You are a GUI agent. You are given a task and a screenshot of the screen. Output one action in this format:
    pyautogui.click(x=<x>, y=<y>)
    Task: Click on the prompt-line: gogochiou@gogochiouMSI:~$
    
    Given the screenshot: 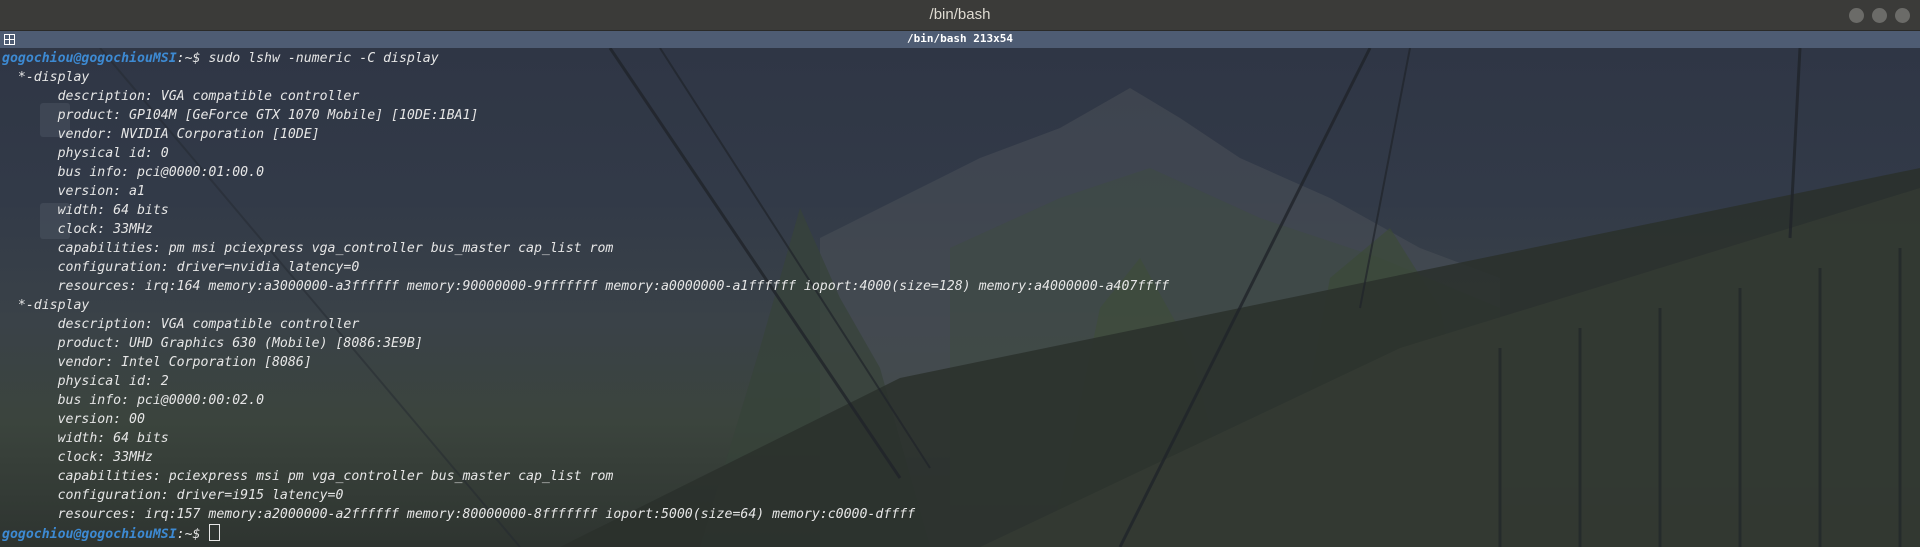 What is the action you would take?
    pyautogui.click(x=585, y=533)
    